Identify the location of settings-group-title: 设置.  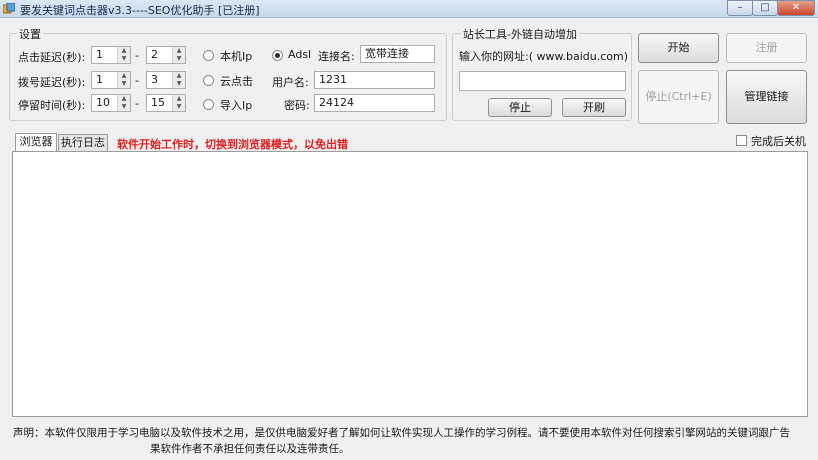
(30, 34).